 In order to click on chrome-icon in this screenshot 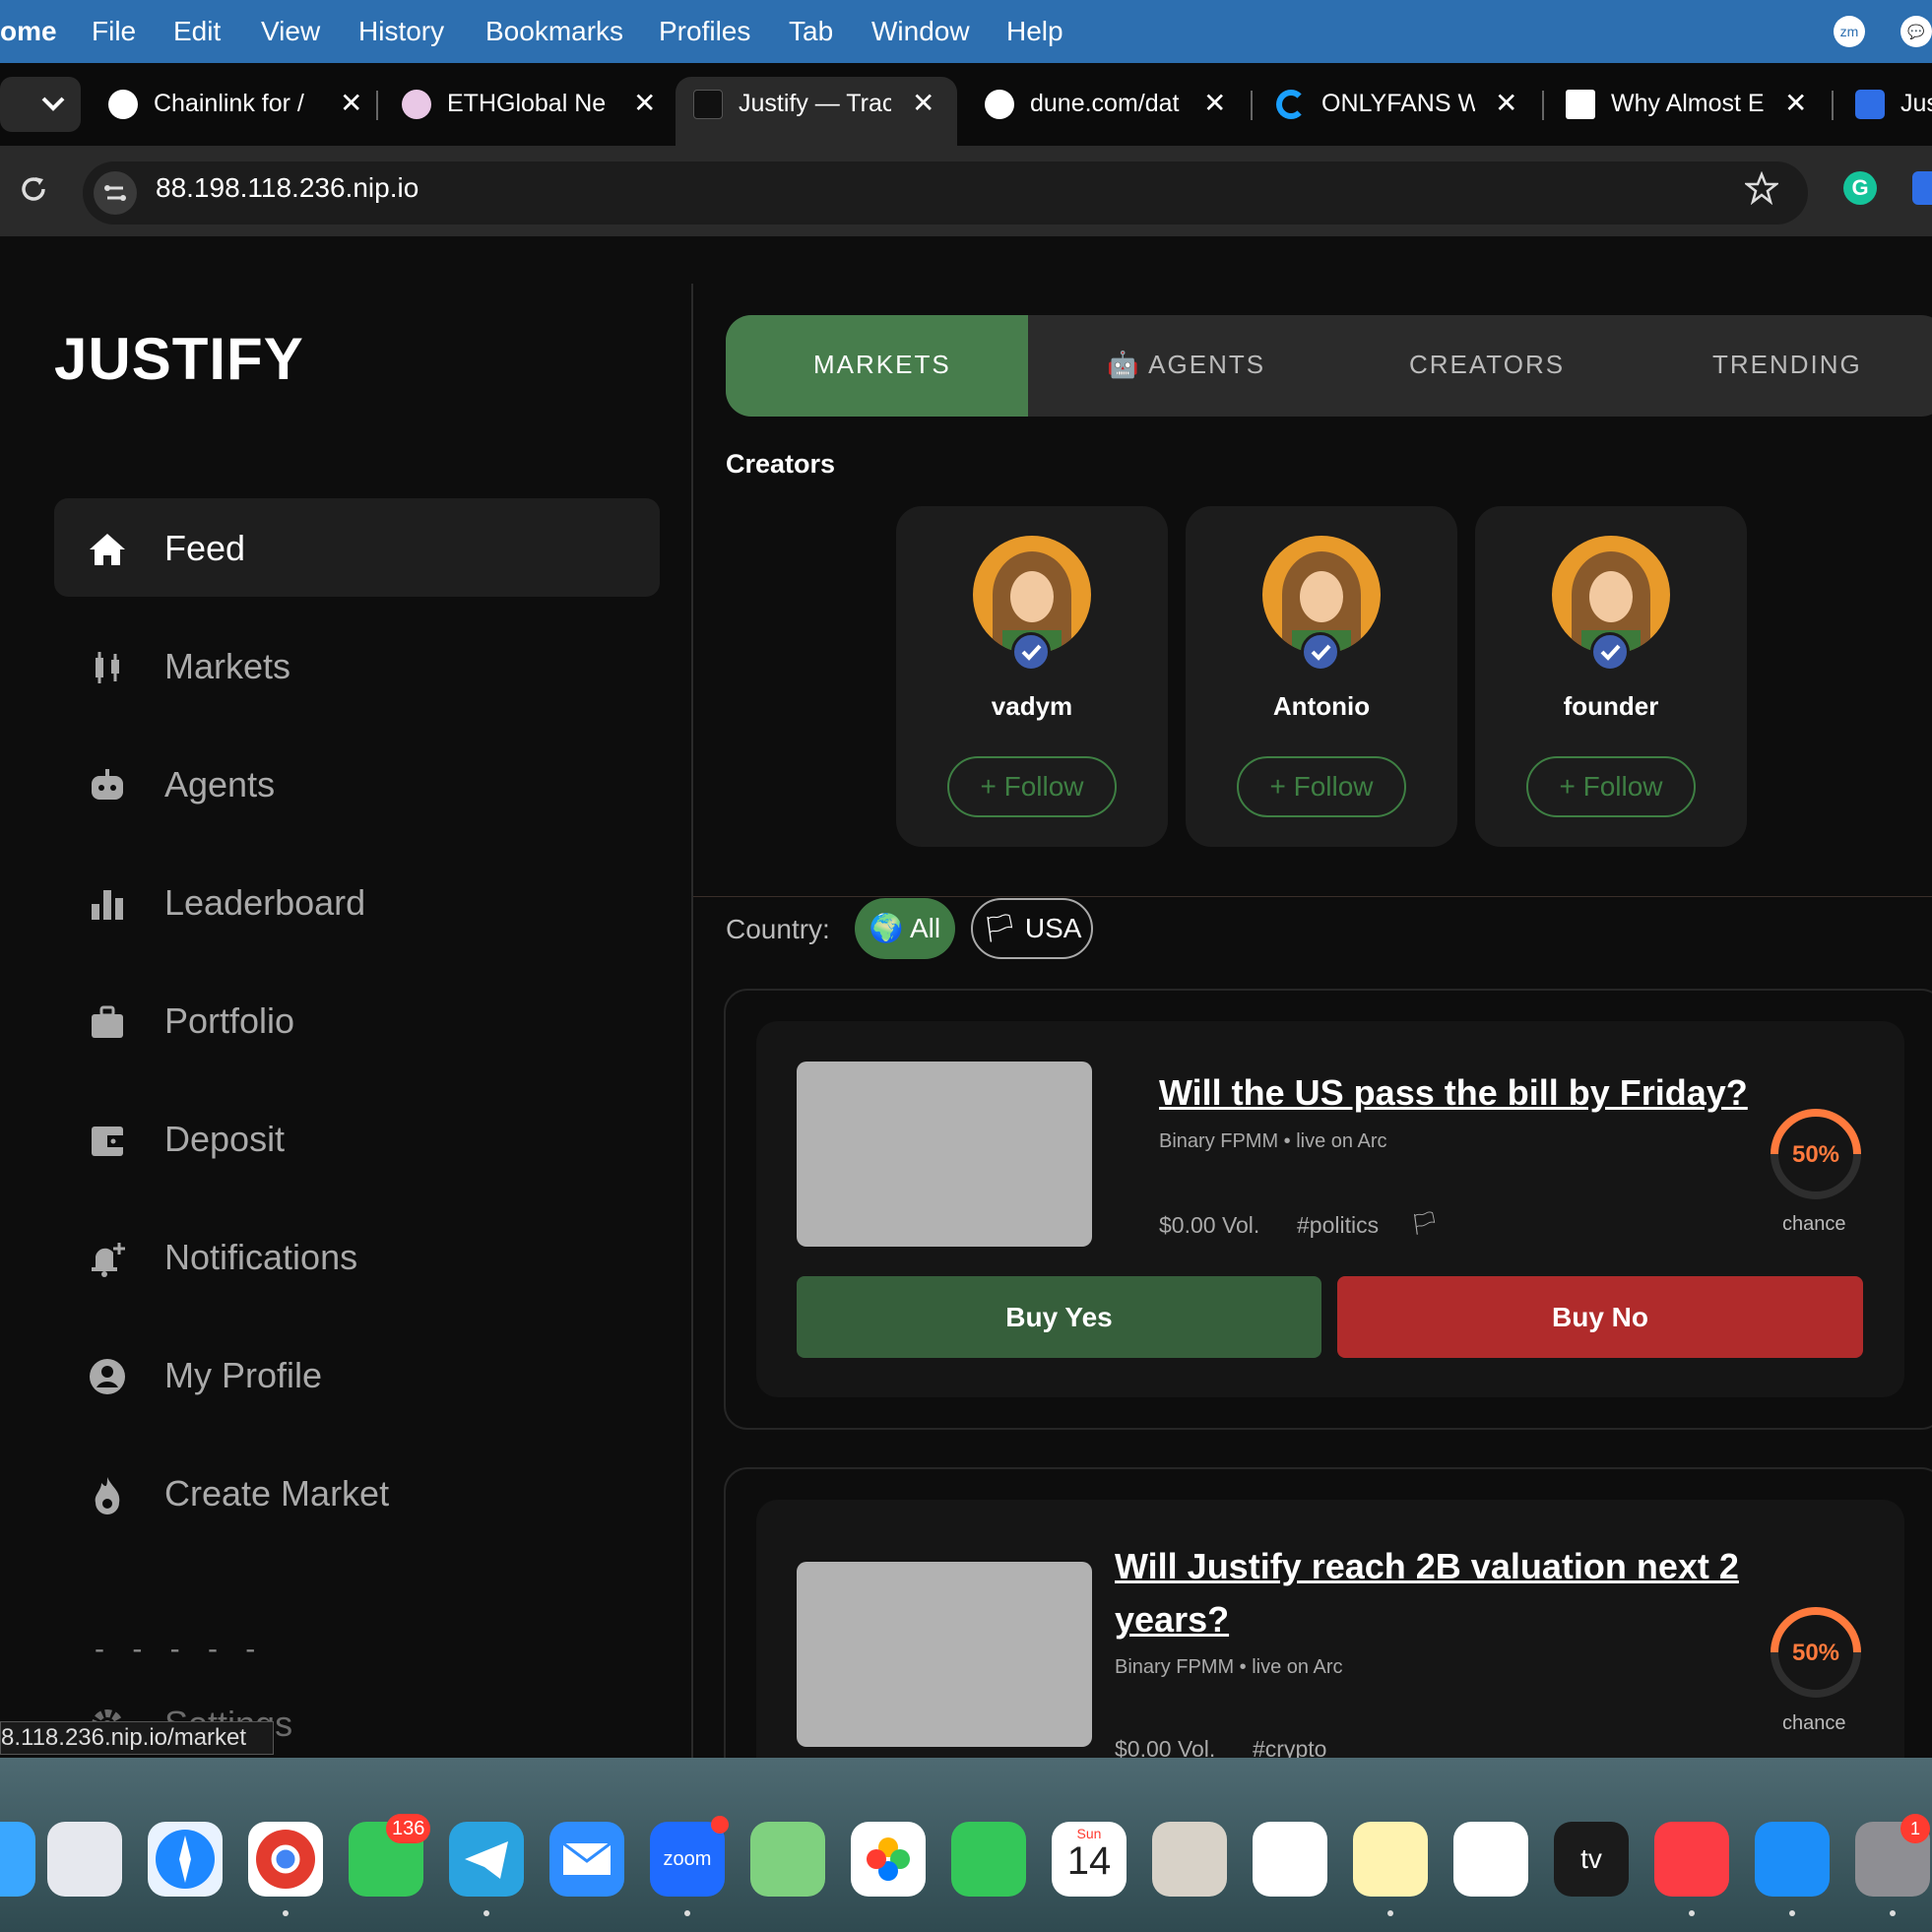, I will do `click(285, 1859)`.